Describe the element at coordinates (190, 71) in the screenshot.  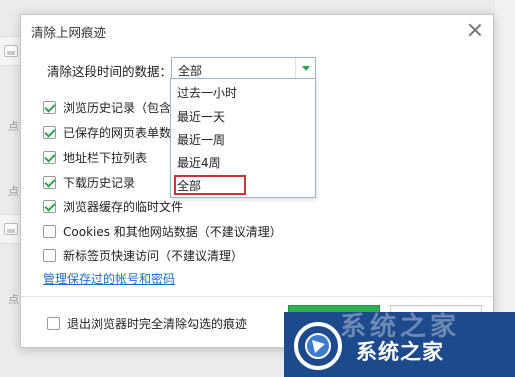
I see `time-range-value: 全部` at that location.